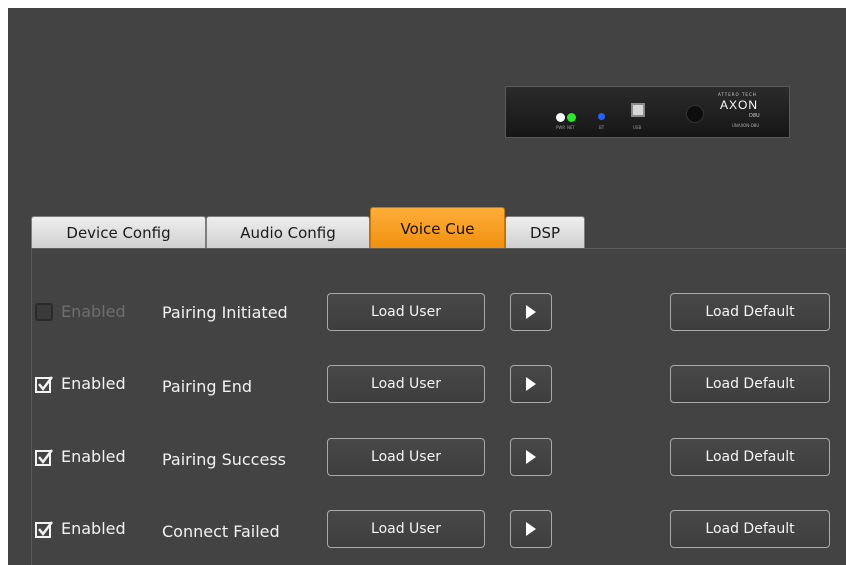  What do you see at coordinates (221, 531) in the screenshot?
I see `cue-name: Connect Failed` at bounding box center [221, 531].